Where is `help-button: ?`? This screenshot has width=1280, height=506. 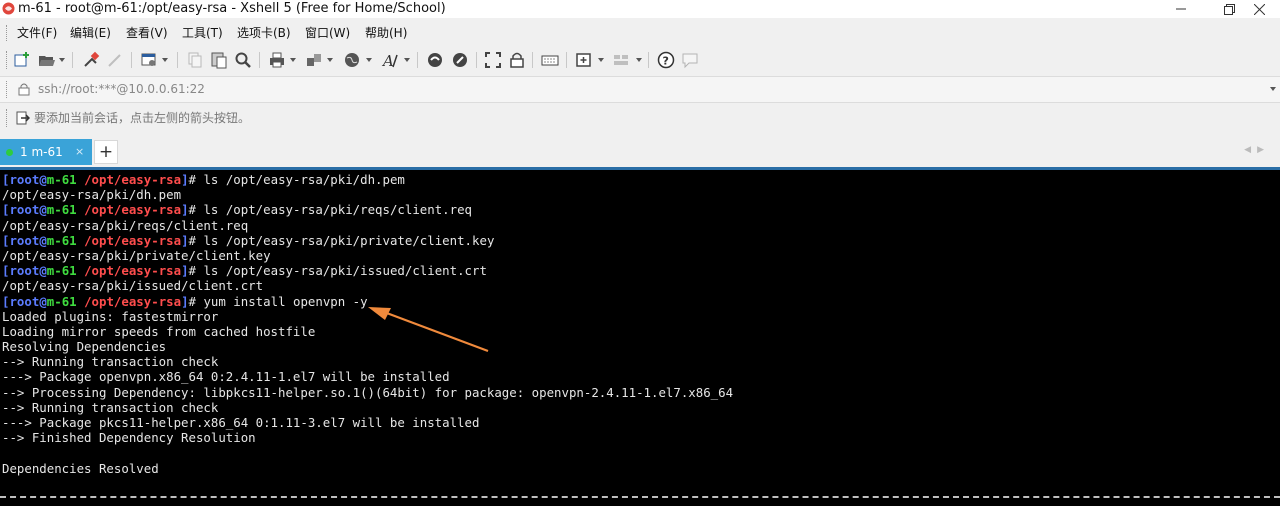 help-button: ? is located at coordinates (666, 60).